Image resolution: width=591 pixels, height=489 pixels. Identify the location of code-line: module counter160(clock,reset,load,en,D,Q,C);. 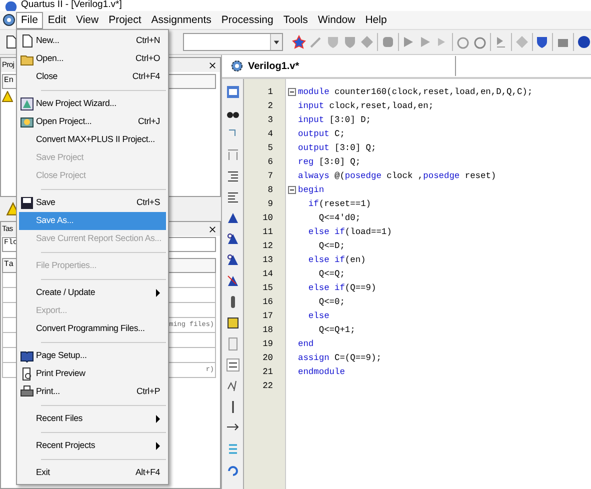
(415, 92).